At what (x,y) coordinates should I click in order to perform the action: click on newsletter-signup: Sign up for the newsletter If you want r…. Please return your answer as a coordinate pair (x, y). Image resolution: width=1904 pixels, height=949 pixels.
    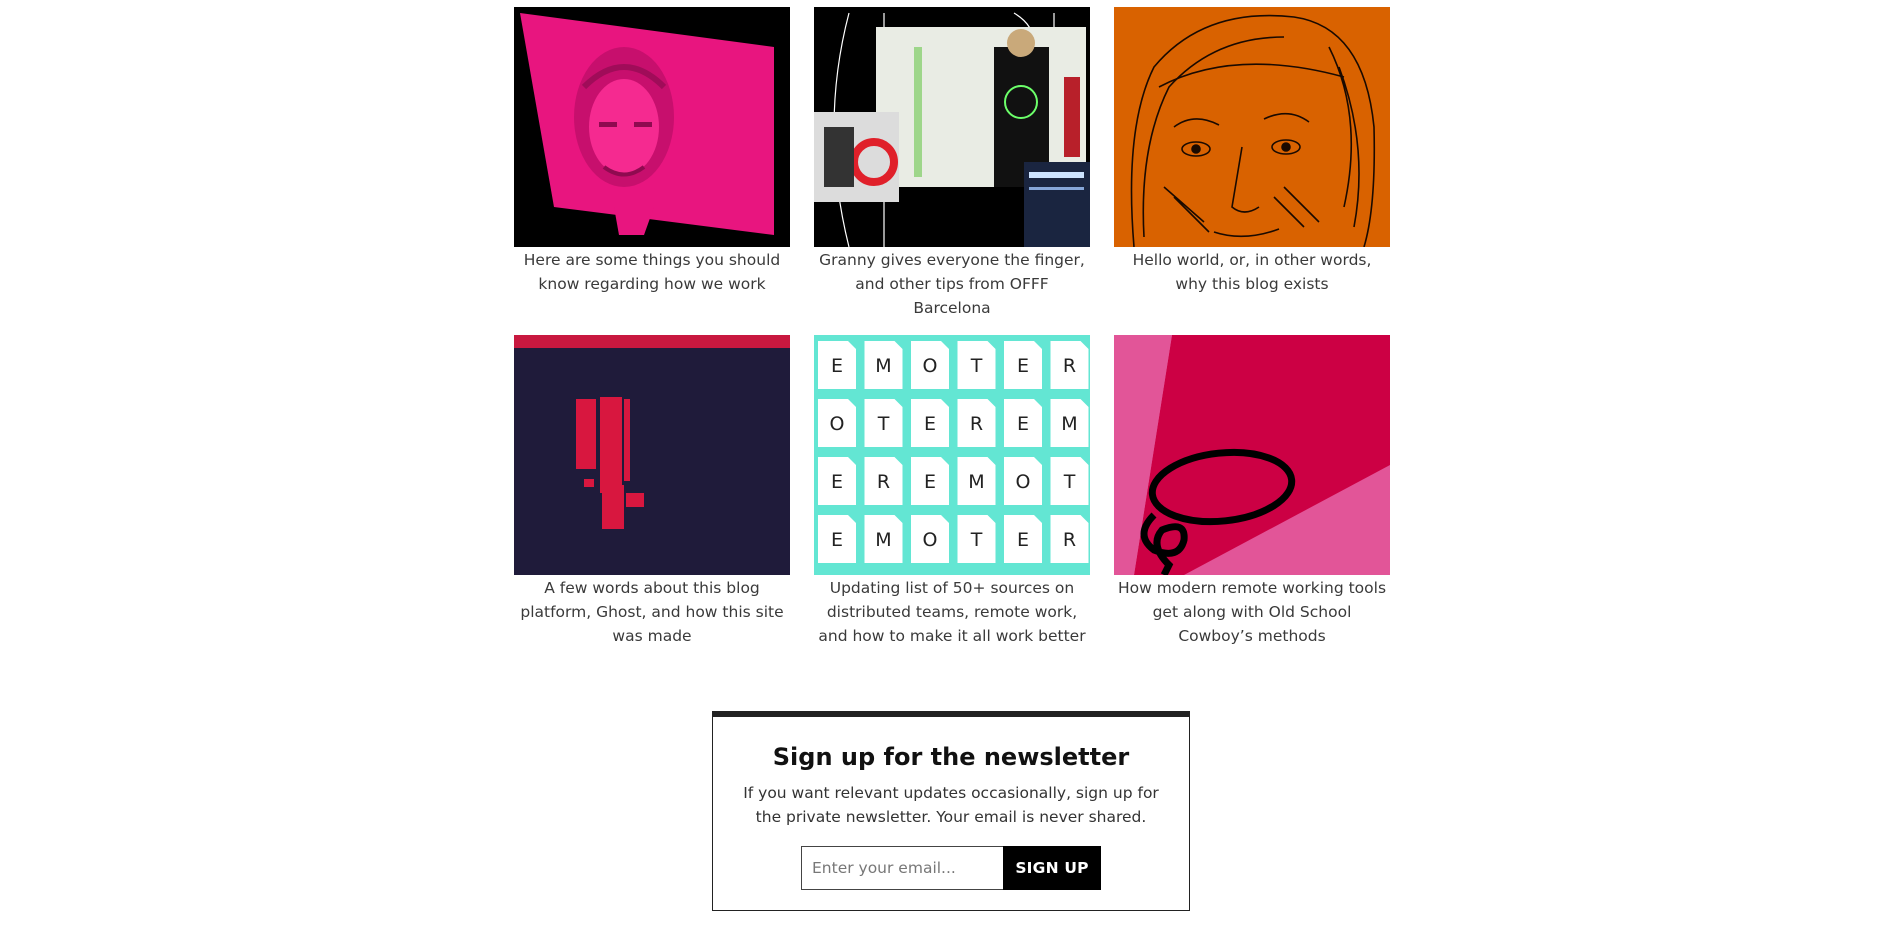
    Looking at the image, I should click on (951, 811).